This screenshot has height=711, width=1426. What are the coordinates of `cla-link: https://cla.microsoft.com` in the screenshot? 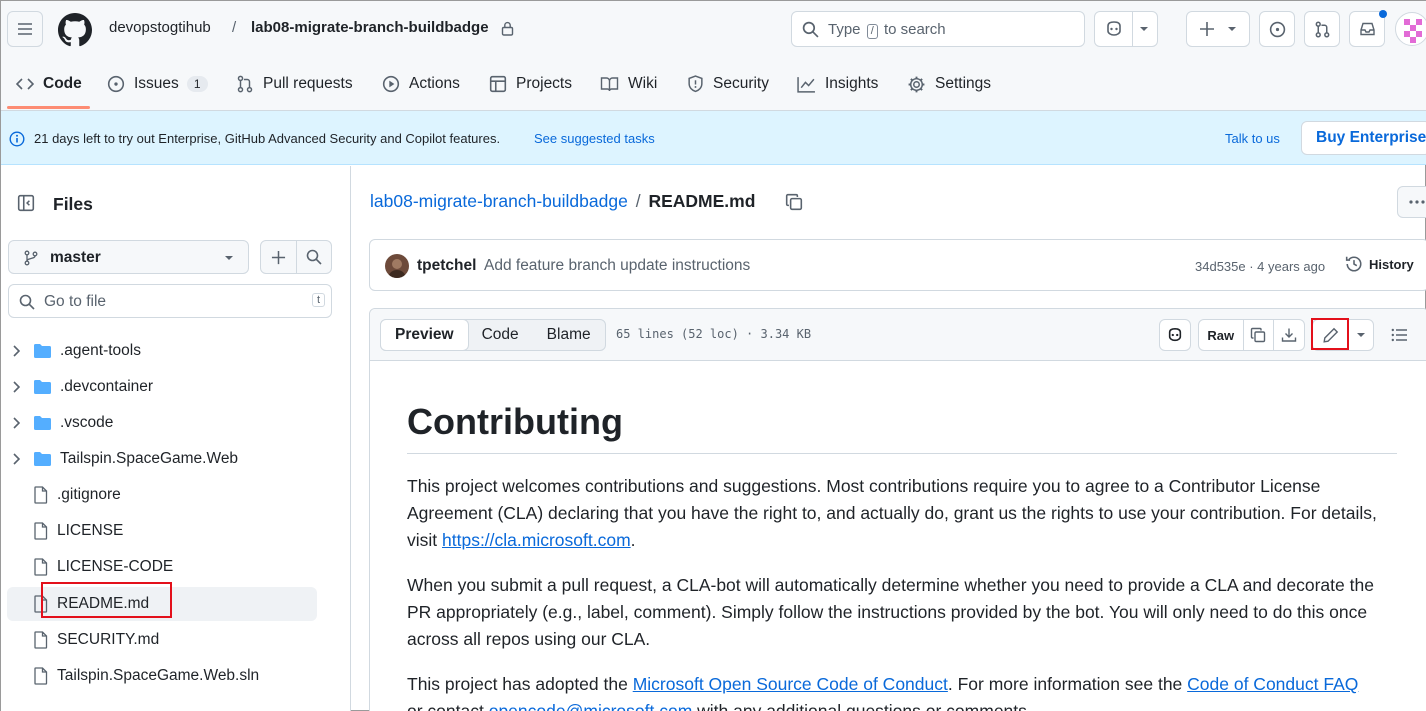 It's located at (536, 540).